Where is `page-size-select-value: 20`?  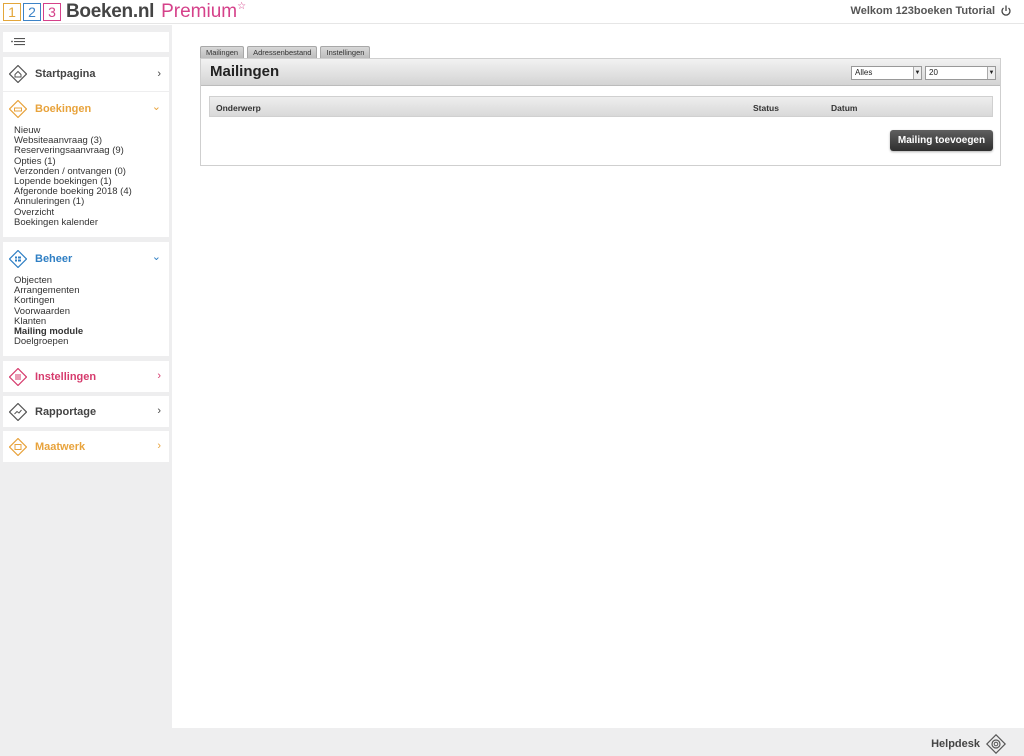
page-size-select-value: 20 is located at coordinates (933, 72).